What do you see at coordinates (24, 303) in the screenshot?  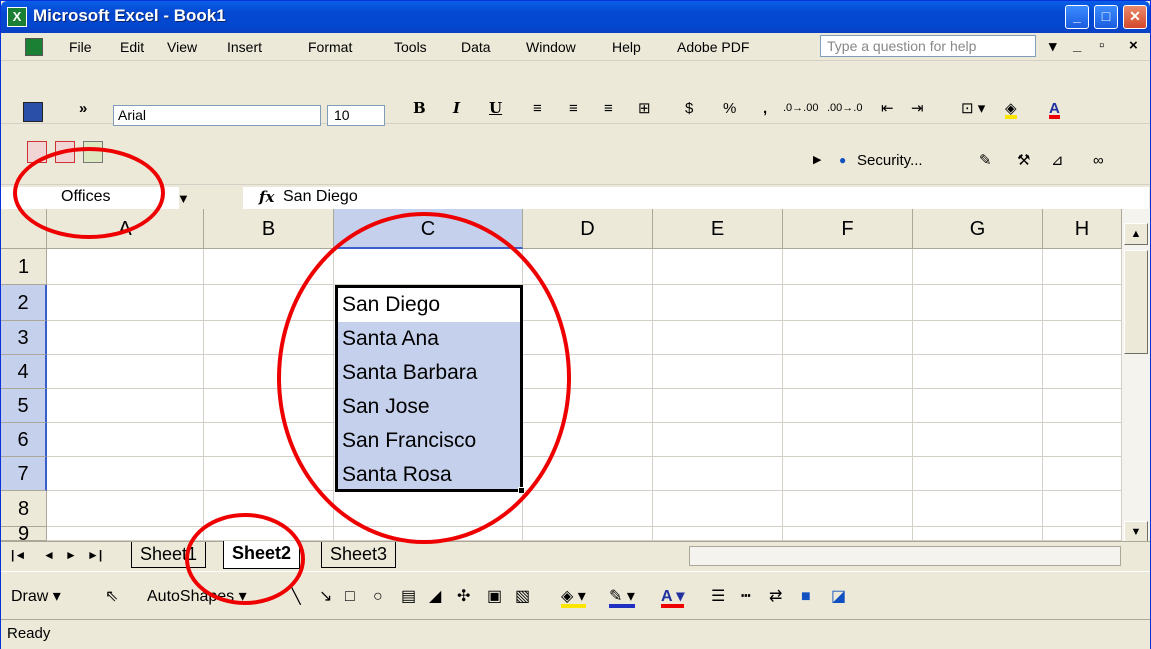 I see `row-header-2: 2` at bounding box center [24, 303].